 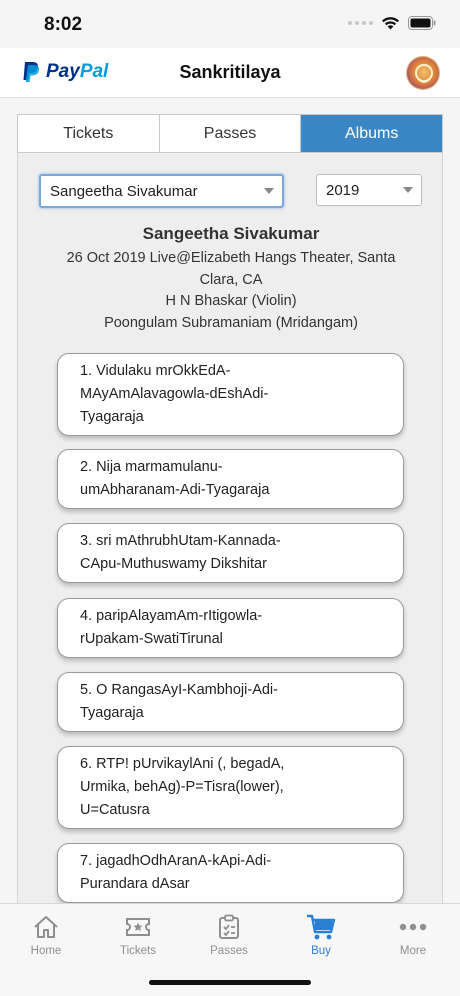 What do you see at coordinates (413, 927) in the screenshot?
I see `more-icon` at bounding box center [413, 927].